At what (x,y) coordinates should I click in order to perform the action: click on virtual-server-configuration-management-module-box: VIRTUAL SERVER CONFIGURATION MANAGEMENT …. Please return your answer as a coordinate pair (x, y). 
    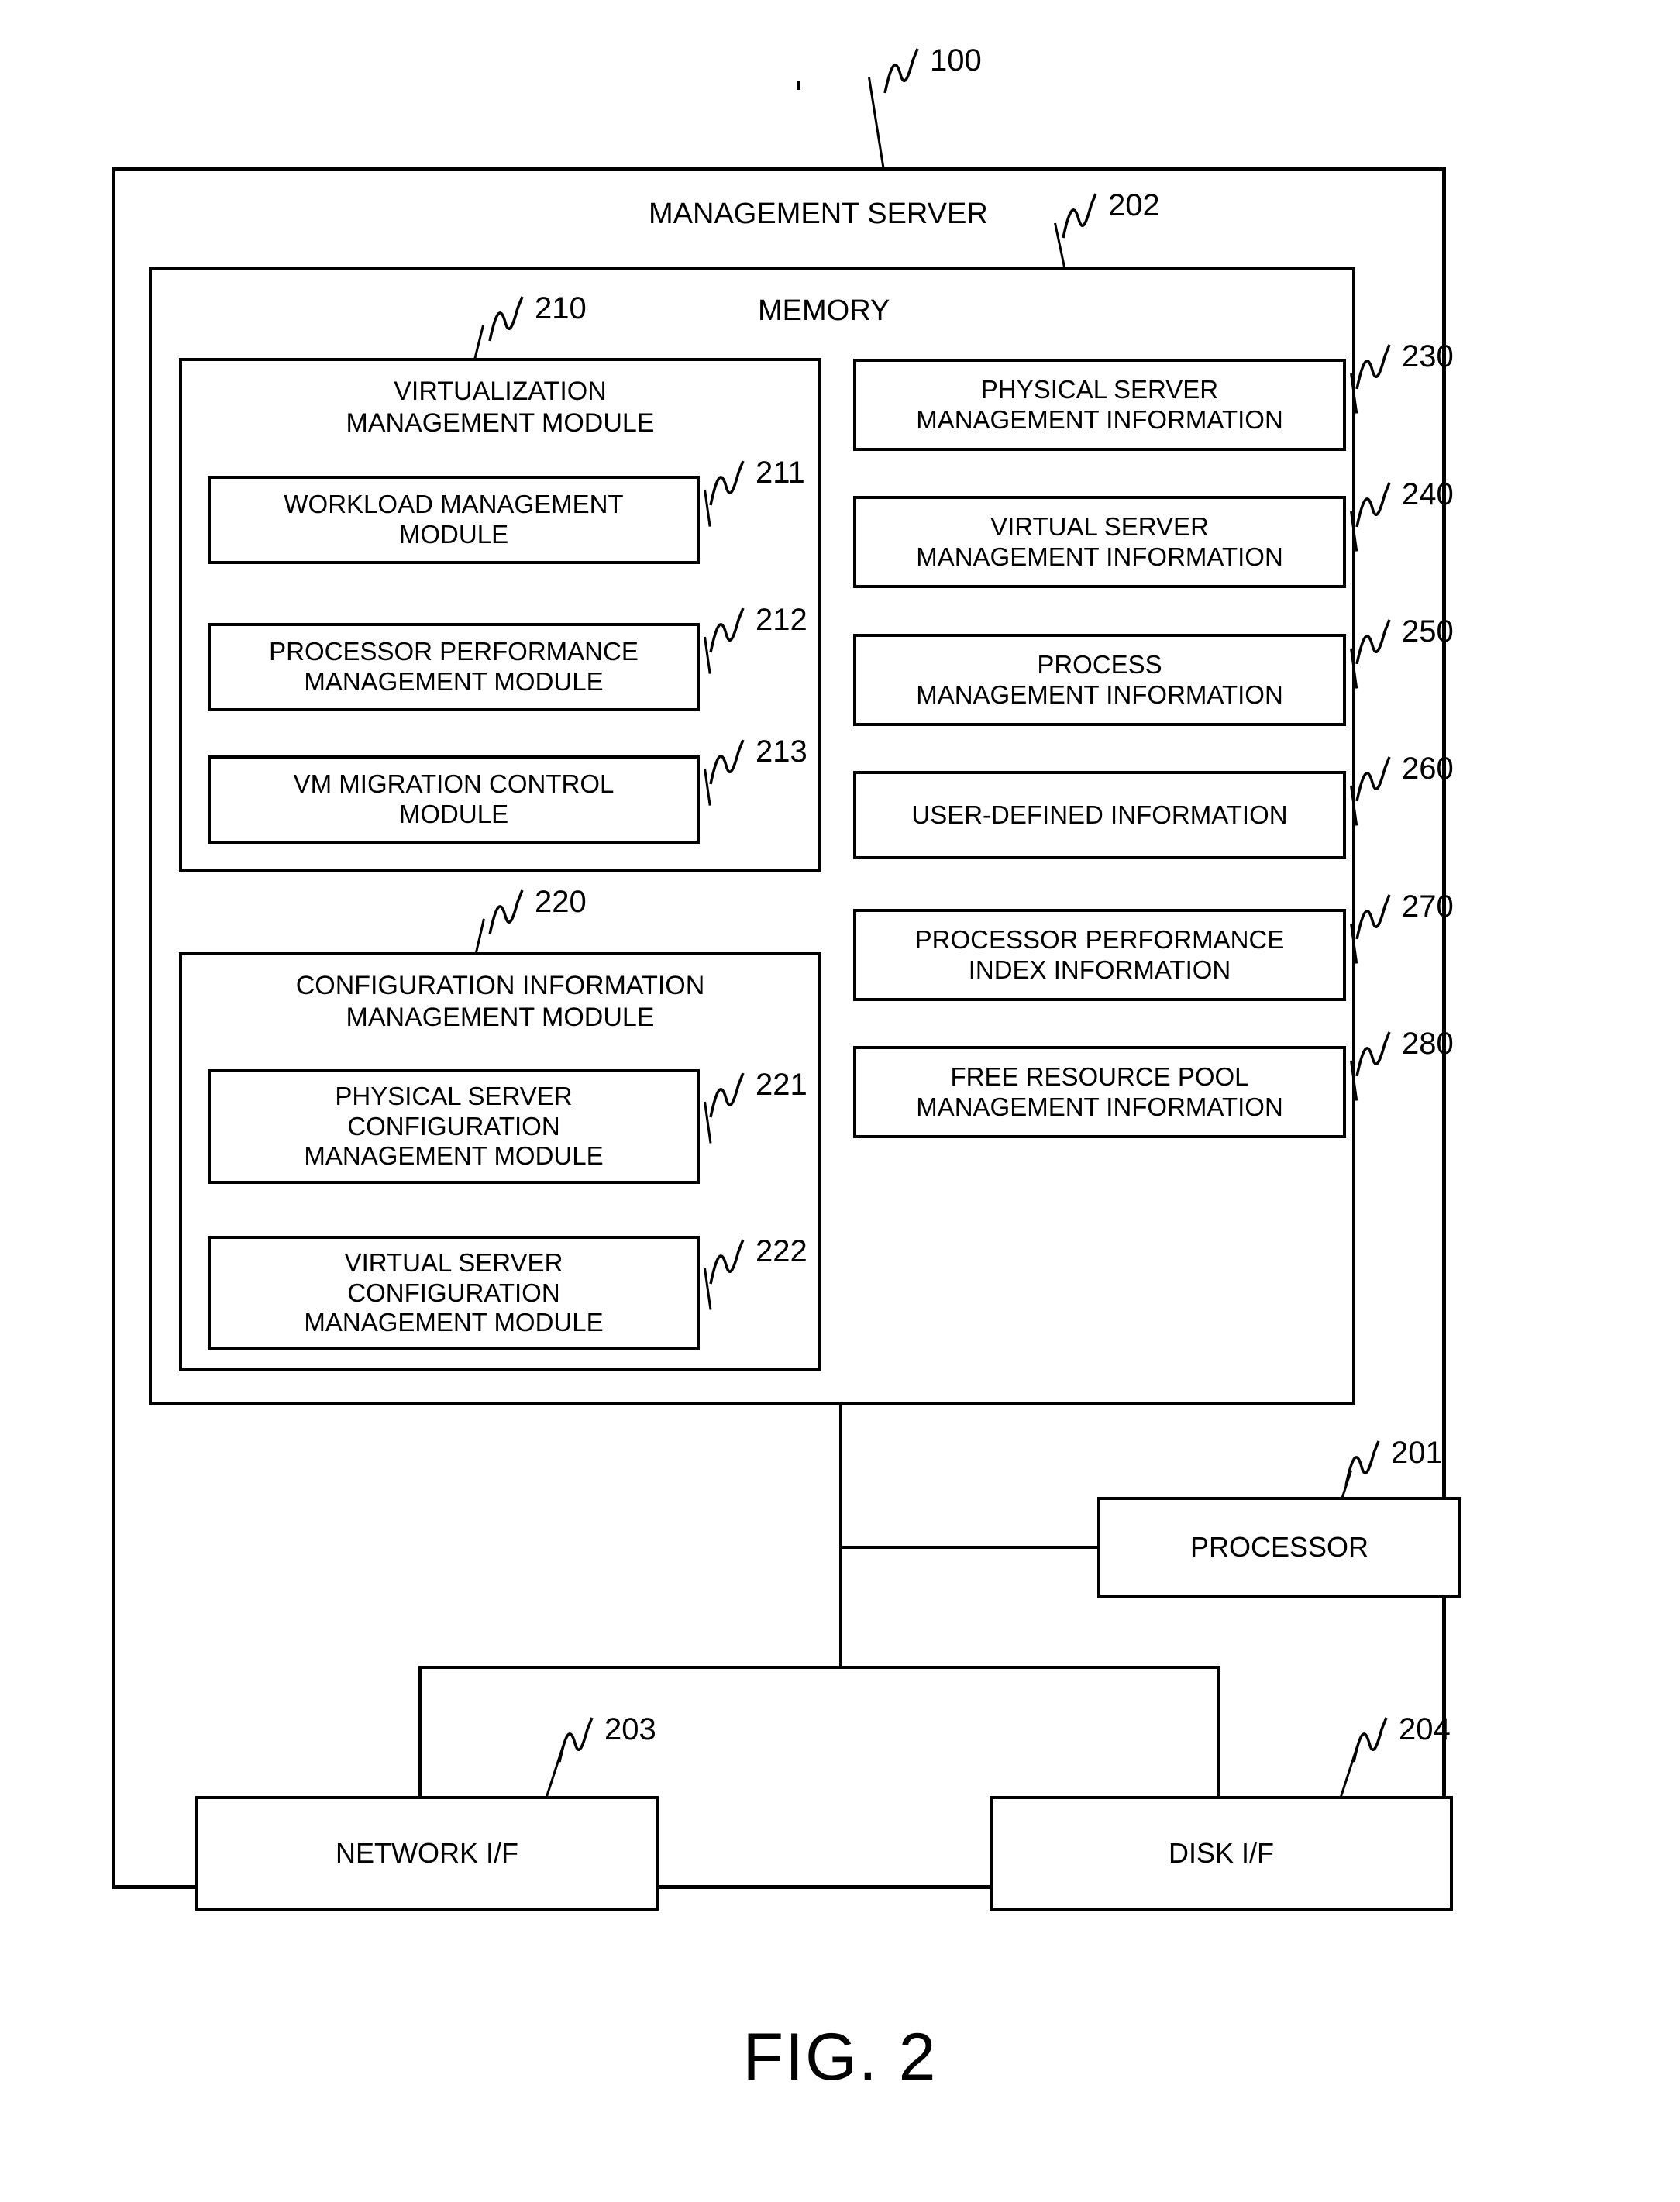
    Looking at the image, I should click on (454, 1293).